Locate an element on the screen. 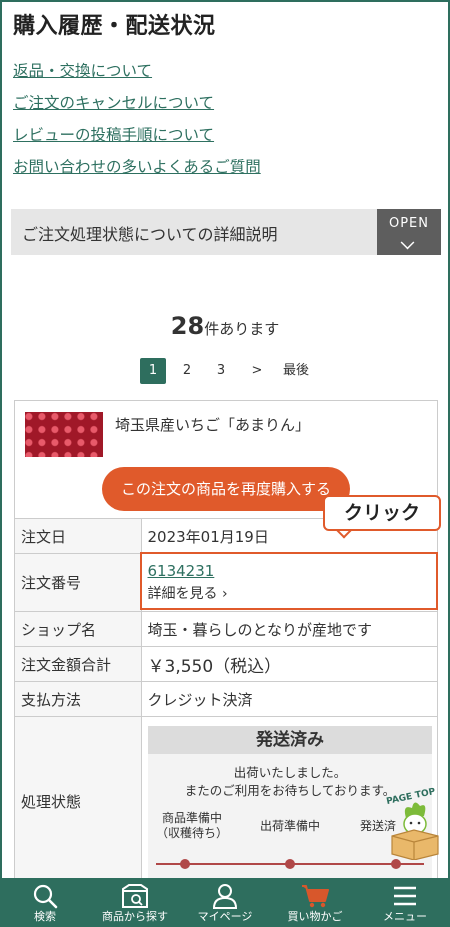 This screenshot has width=450, height=927. bottom-navigation: 検索 商品から探す マイページ 買い物かご メニュー is located at coordinates (225, 902).